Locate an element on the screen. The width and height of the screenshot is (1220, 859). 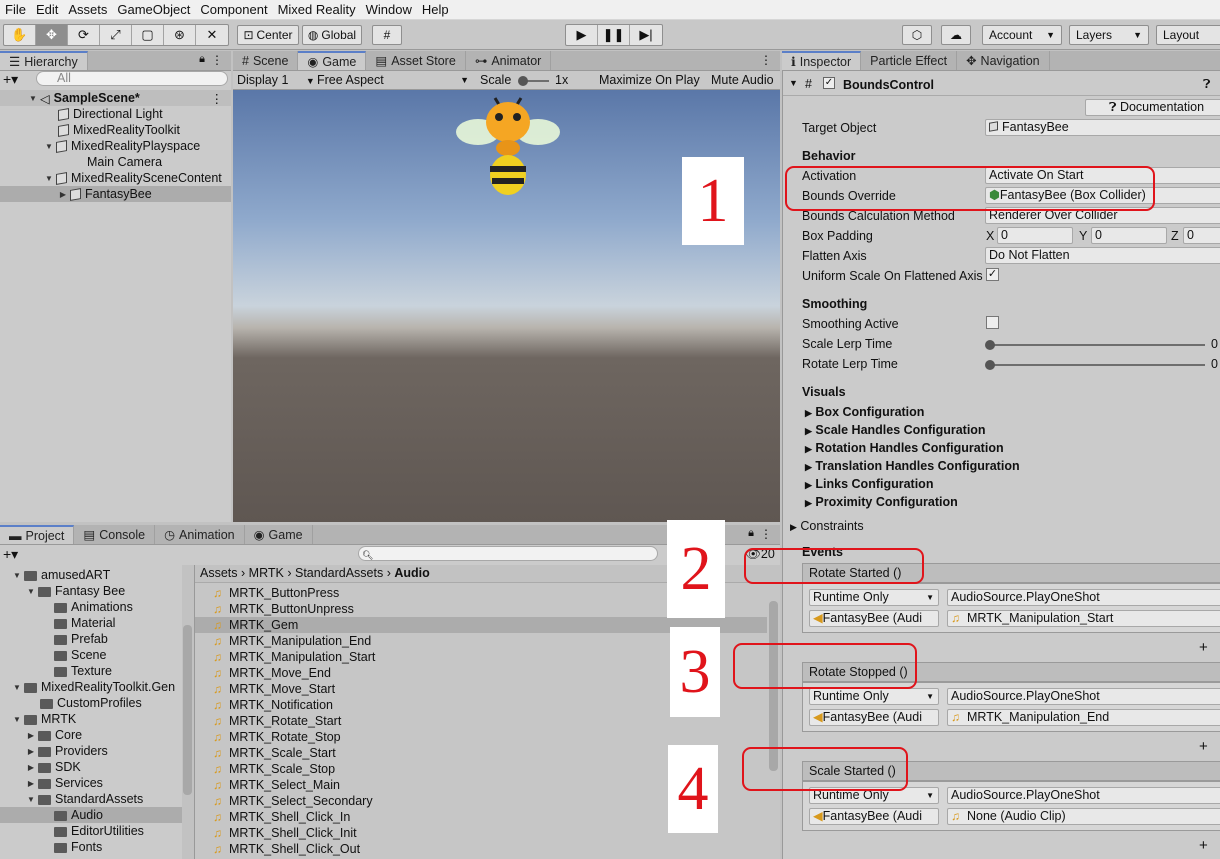
scale-lerp-knob is located at coordinates (990, 345).